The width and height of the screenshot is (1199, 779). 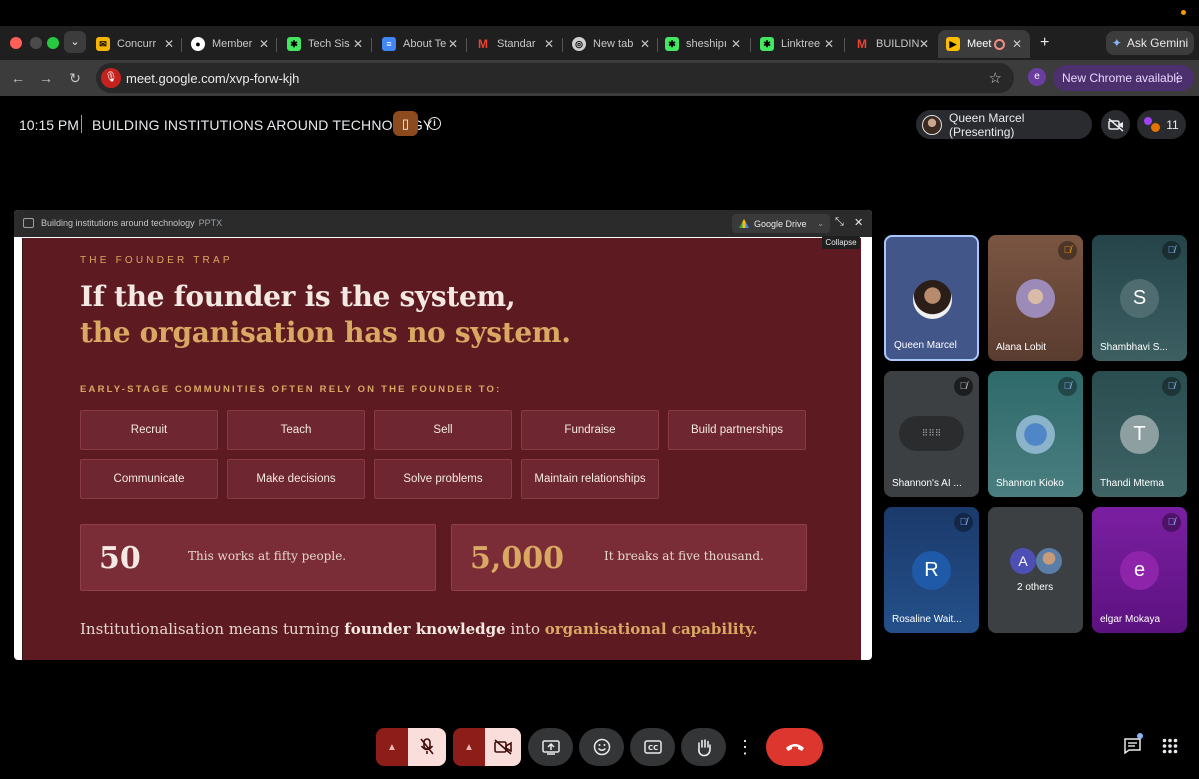 I want to click on tab-label: Member, so click(x=232, y=44).